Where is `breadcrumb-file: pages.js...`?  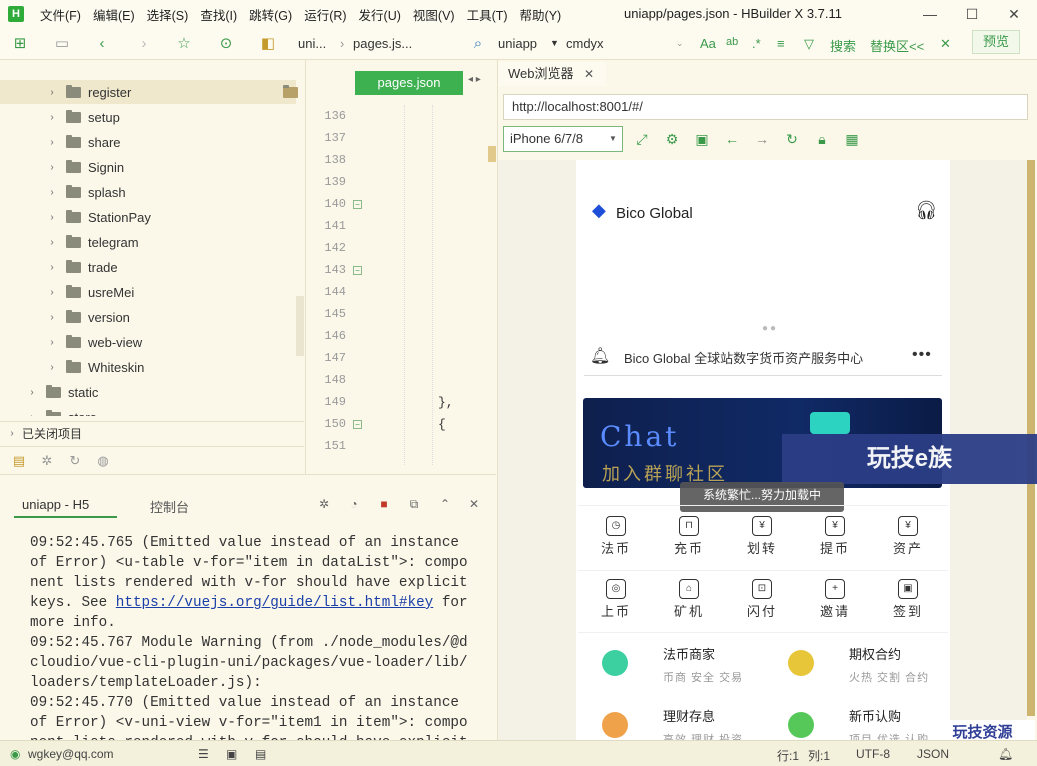 breadcrumb-file: pages.js... is located at coordinates (382, 43).